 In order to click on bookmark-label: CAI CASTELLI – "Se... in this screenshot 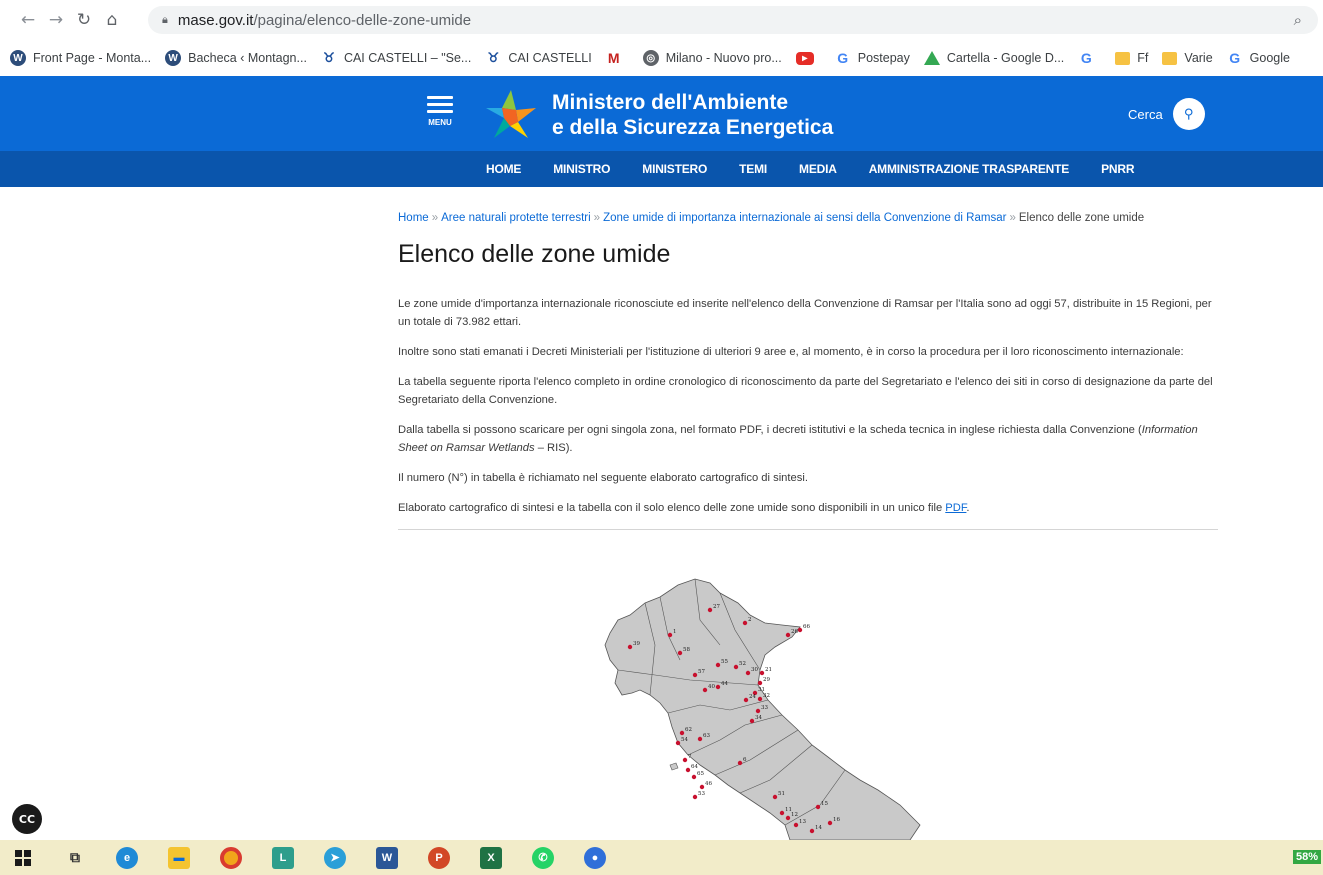, I will do `click(407, 58)`.